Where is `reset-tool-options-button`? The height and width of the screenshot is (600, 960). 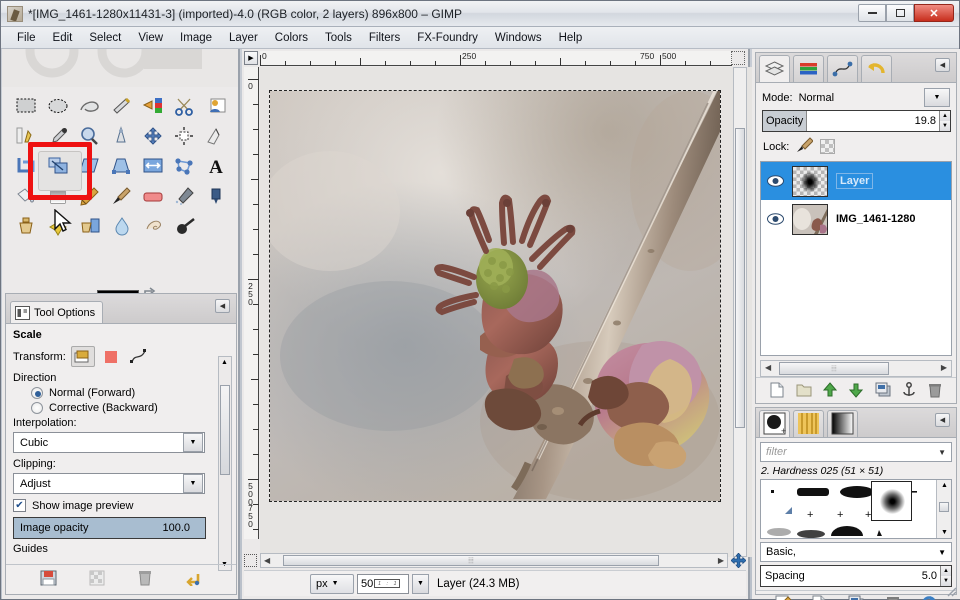
reset-tool-options-button is located at coordinates (193, 579).